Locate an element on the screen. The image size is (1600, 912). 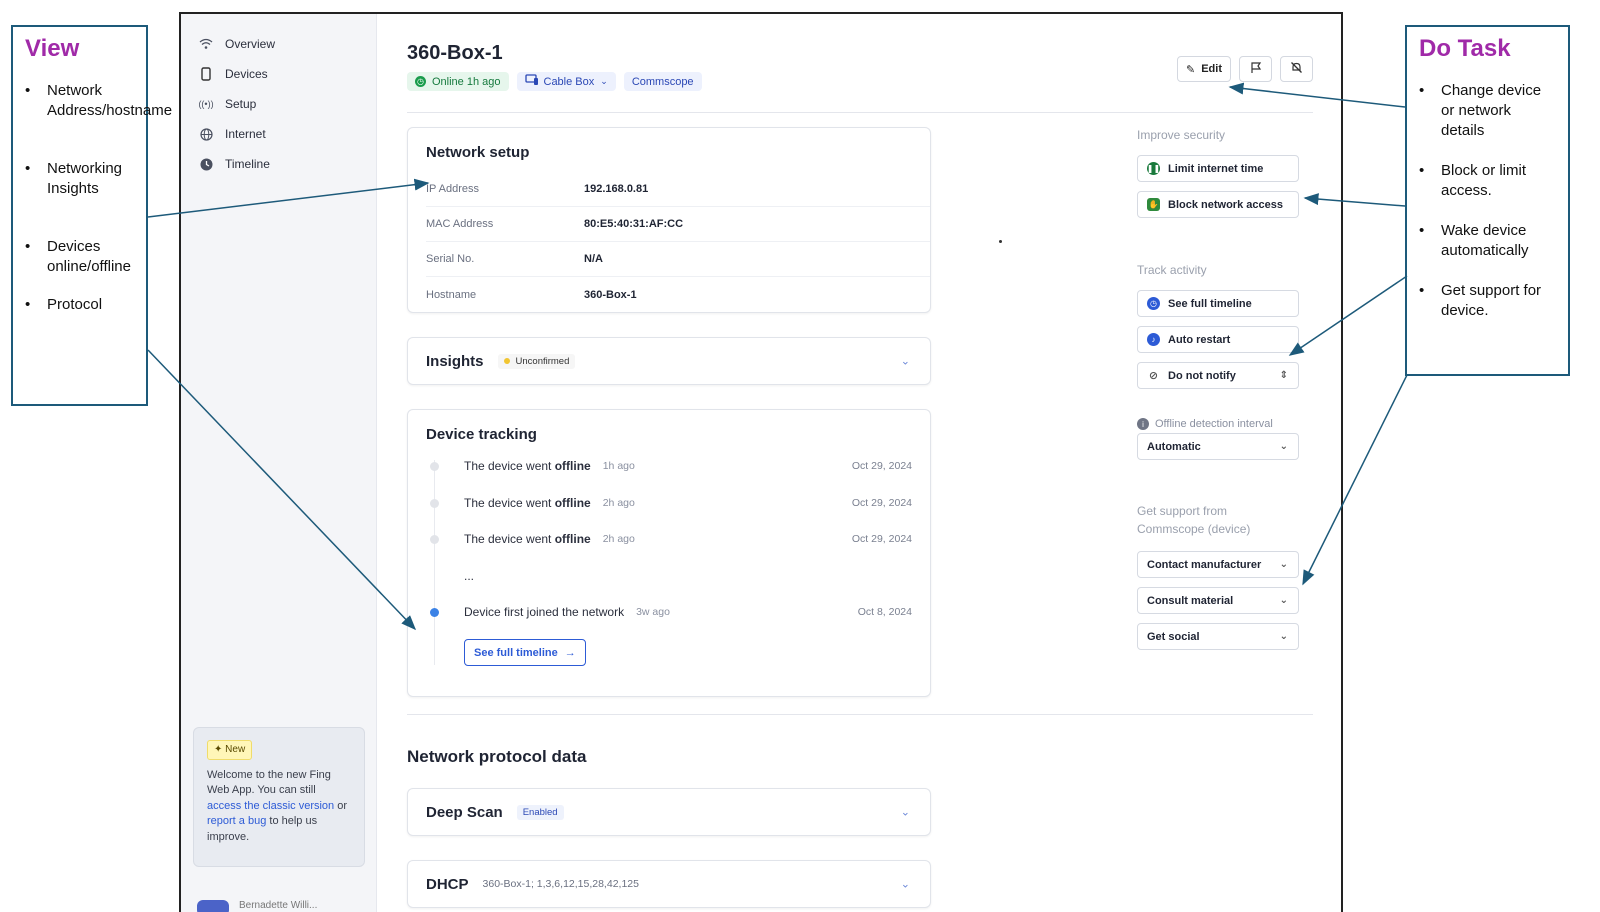
sidebar-item-devices: Devices is located at coordinates (278, 74).